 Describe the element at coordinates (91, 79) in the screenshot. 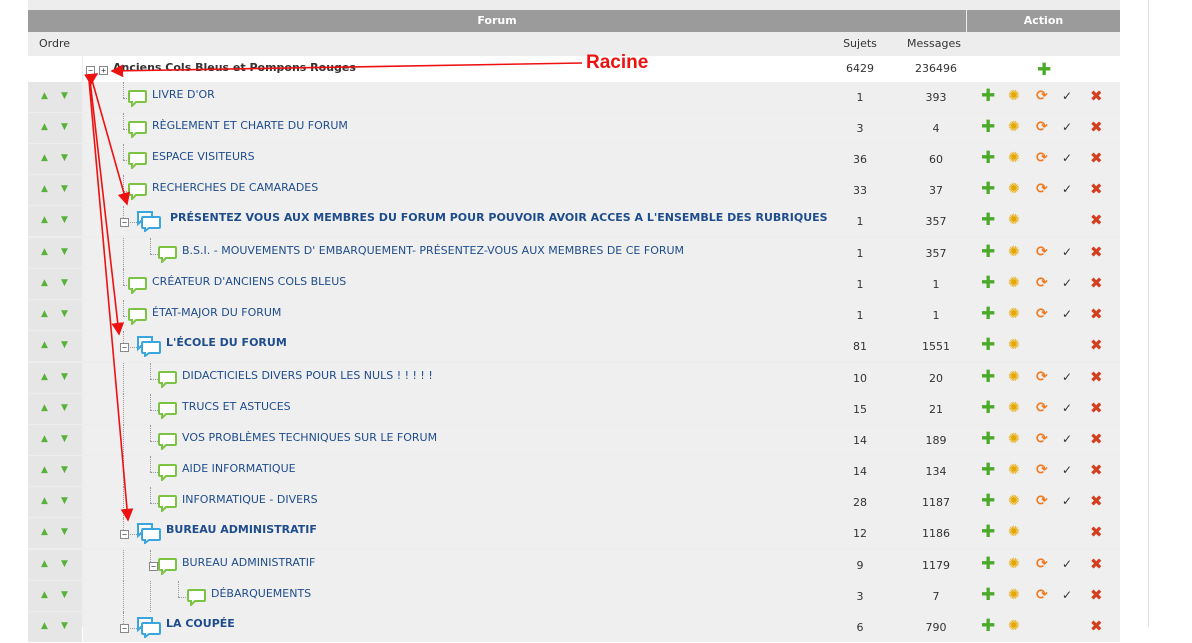

I see `arrow-up-root-toggle` at that location.